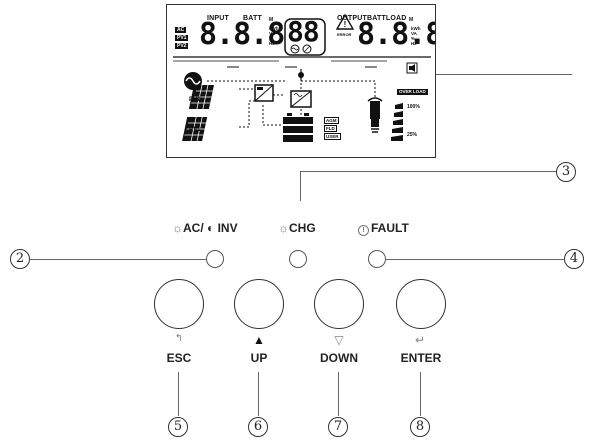  I want to click on pv1-source-tag: PV1, so click(182, 38).